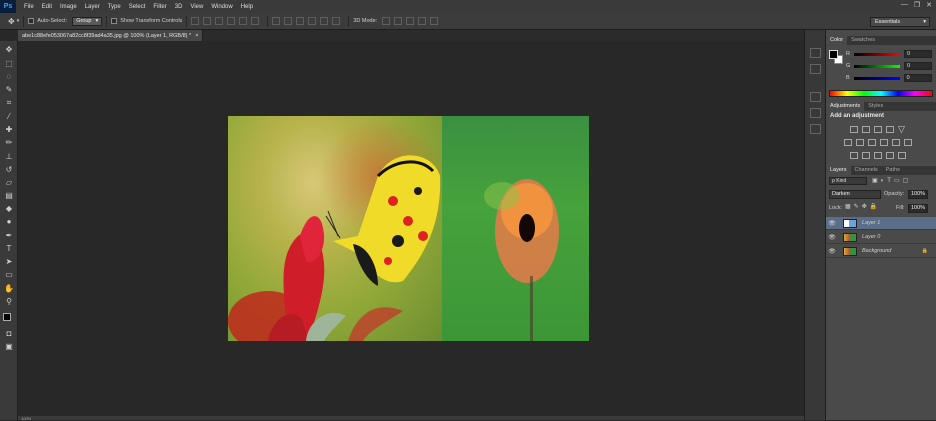 This screenshot has width=936, height=421. I want to click on black-white-icon, so click(872, 142).